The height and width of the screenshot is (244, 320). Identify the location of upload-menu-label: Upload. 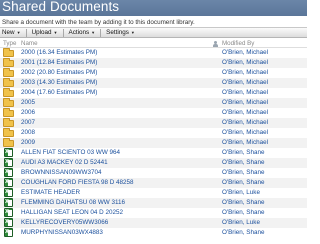
(41, 32).